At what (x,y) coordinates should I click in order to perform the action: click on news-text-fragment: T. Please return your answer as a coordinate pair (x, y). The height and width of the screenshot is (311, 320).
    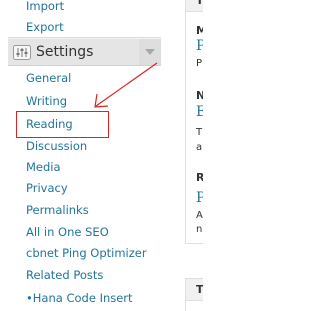
    Looking at the image, I should click on (199, 132).